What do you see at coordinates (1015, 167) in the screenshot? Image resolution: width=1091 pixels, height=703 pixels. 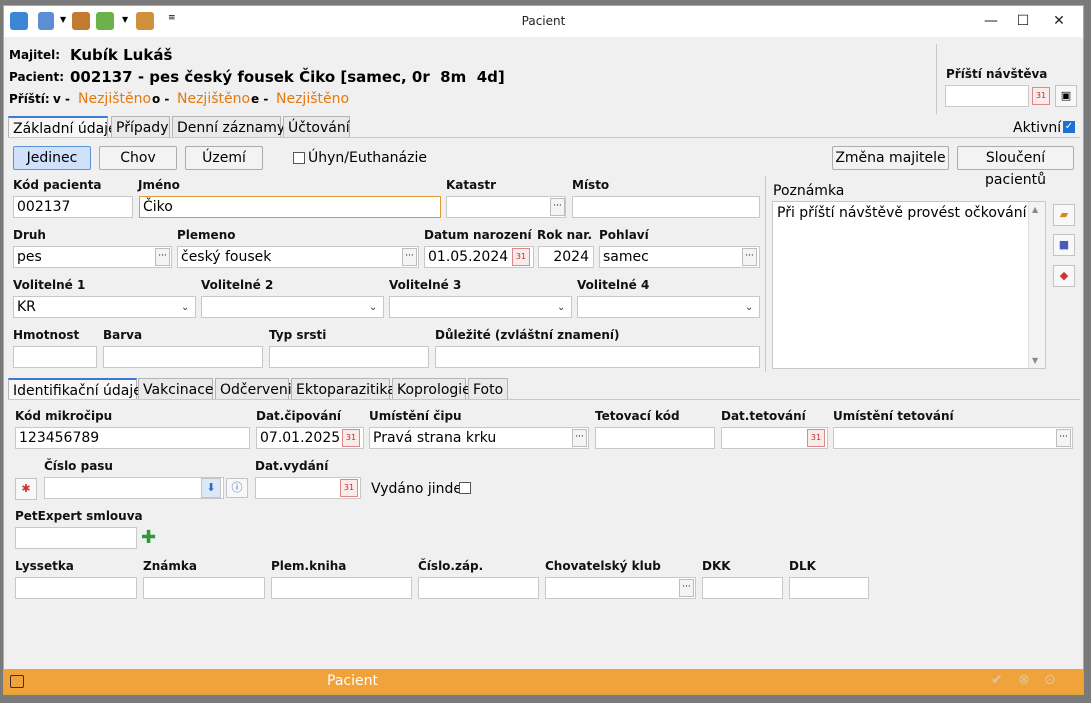 I see `merge-patients-button: Sloučení pacientů` at bounding box center [1015, 167].